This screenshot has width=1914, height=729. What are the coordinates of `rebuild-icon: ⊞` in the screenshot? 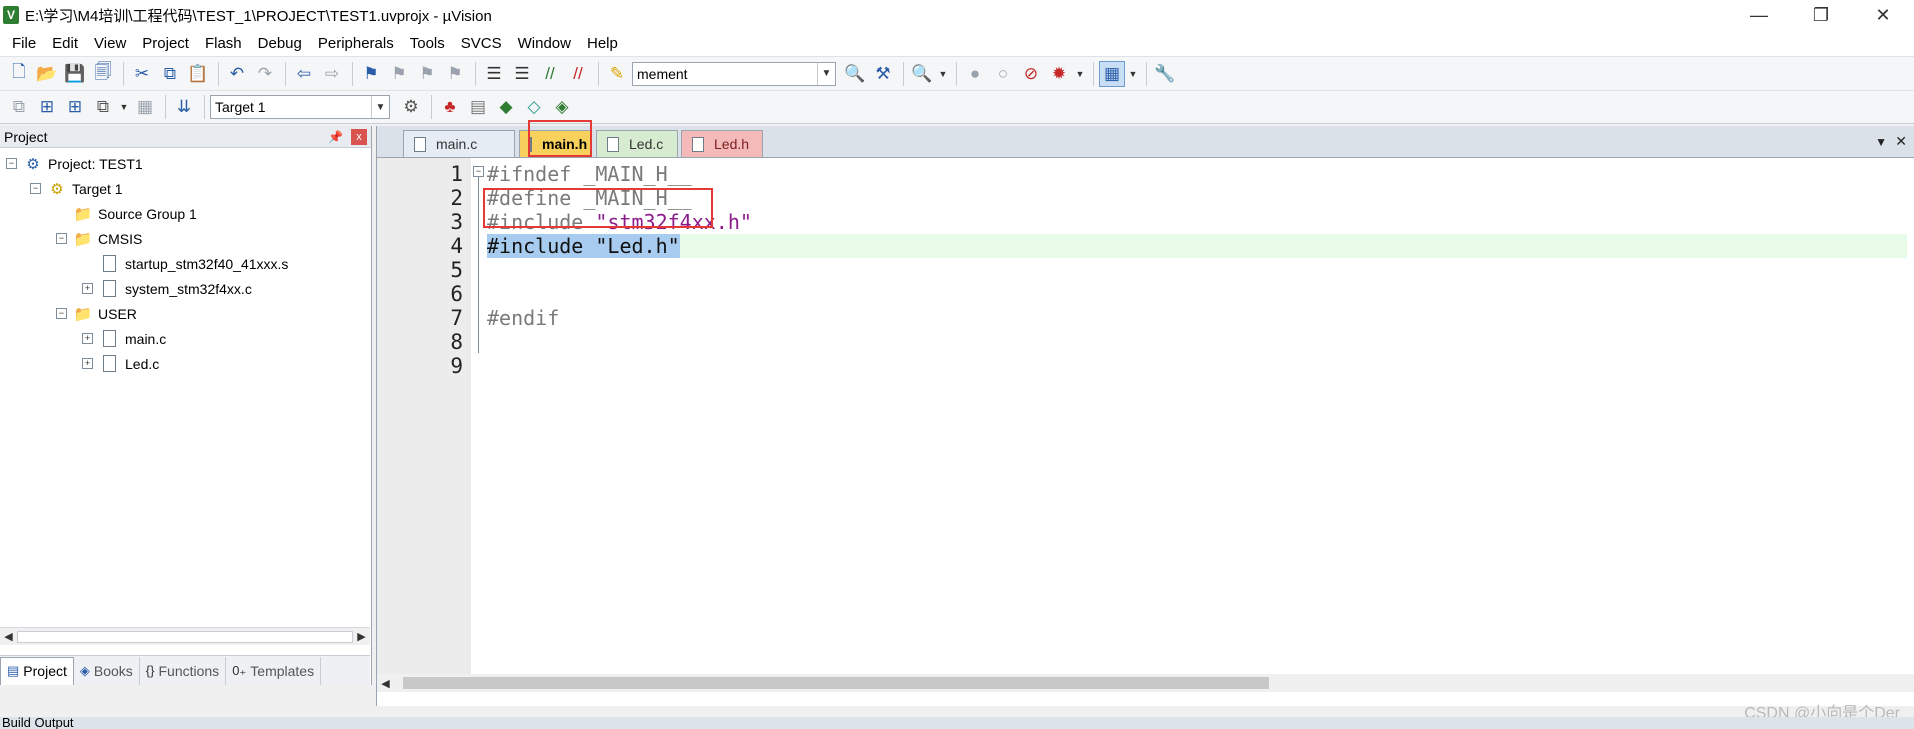 It's located at (75, 107).